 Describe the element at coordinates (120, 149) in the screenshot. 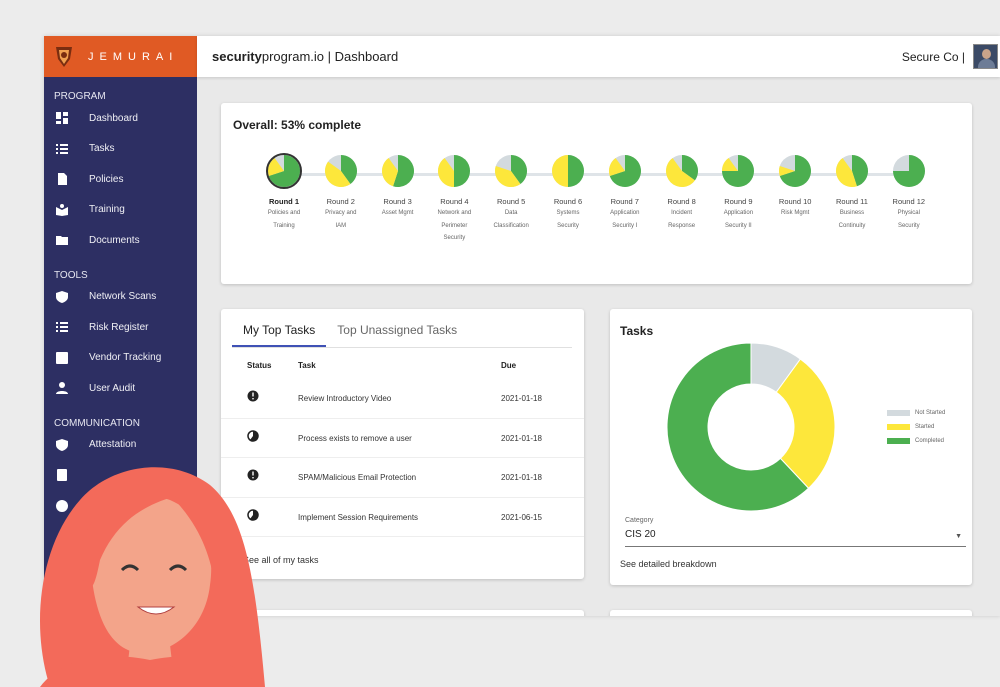

I see `sidebar-item-tasks: Tasks` at that location.